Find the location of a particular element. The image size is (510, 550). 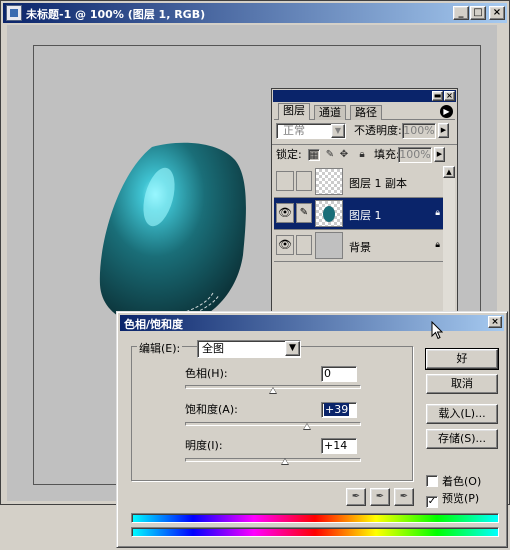

fill-slider-arrow-icon: ▶ is located at coordinates (439, 154).